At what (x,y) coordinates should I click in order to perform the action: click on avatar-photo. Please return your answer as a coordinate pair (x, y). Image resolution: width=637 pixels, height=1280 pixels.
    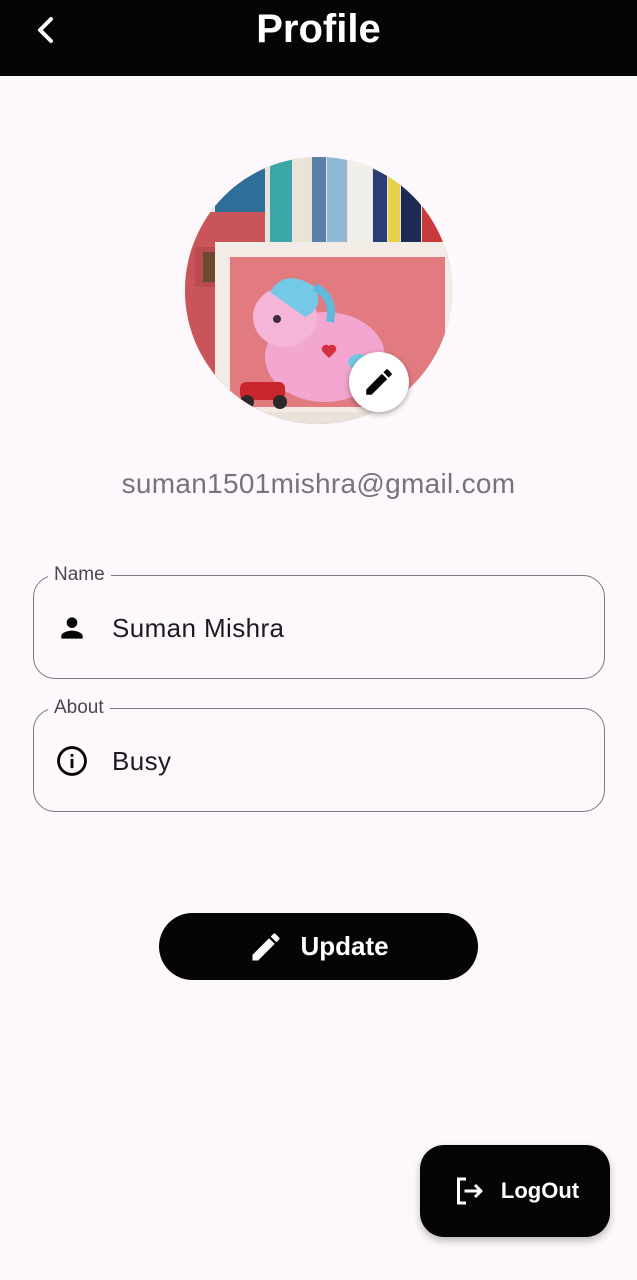
    Looking at the image, I should click on (318, 290).